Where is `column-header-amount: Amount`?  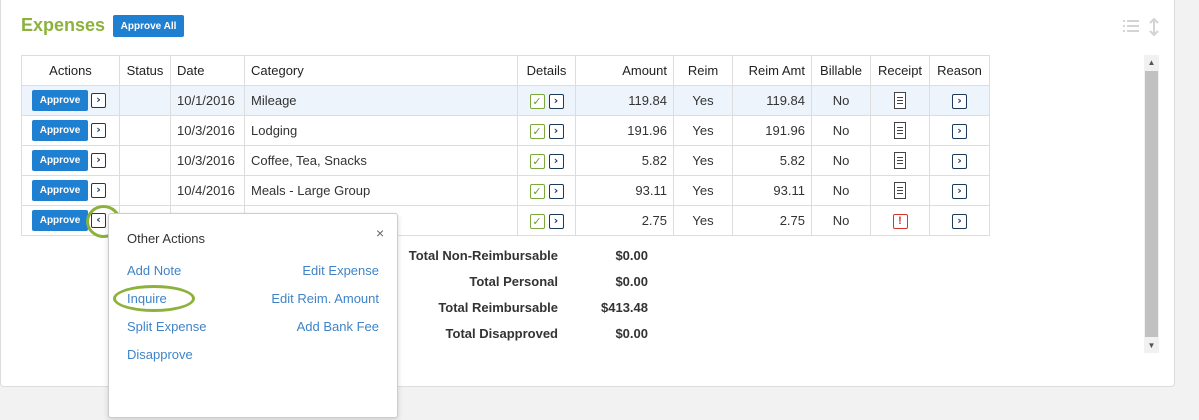 column-header-amount: Amount is located at coordinates (624, 70).